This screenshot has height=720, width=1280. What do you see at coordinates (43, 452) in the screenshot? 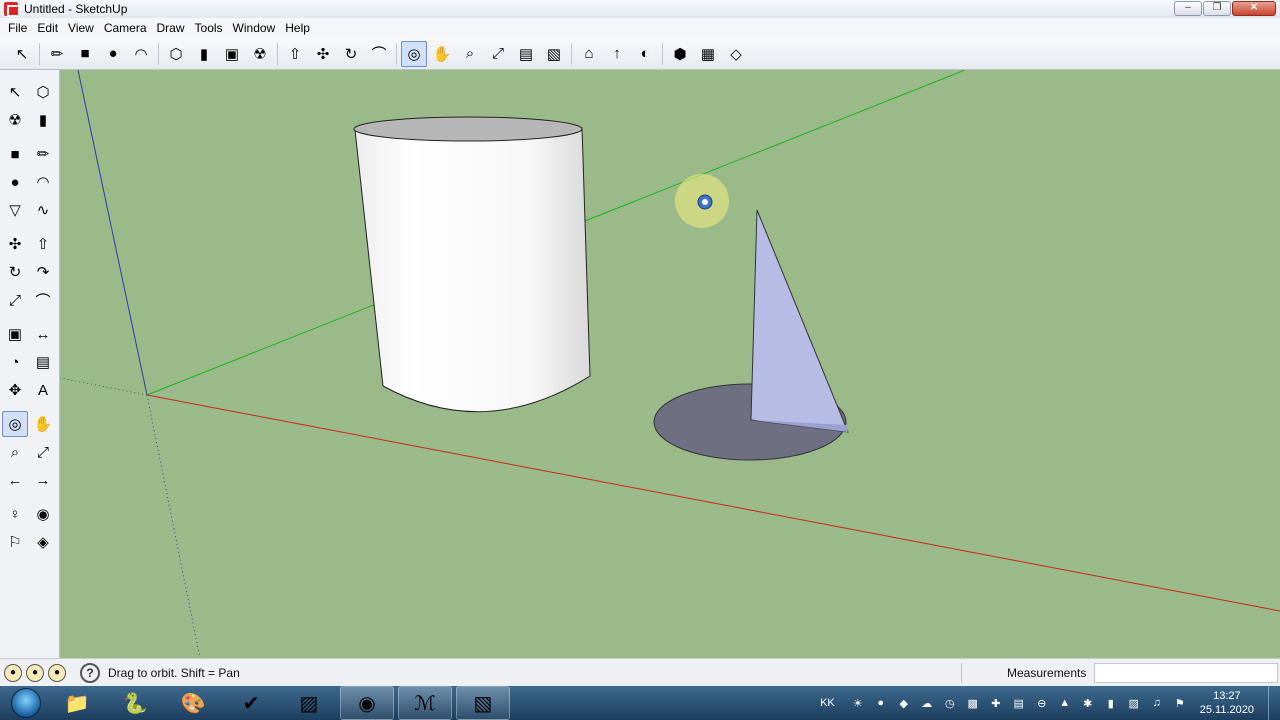
I see `zoom-window-icon: ⤢` at bounding box center [43, 452].